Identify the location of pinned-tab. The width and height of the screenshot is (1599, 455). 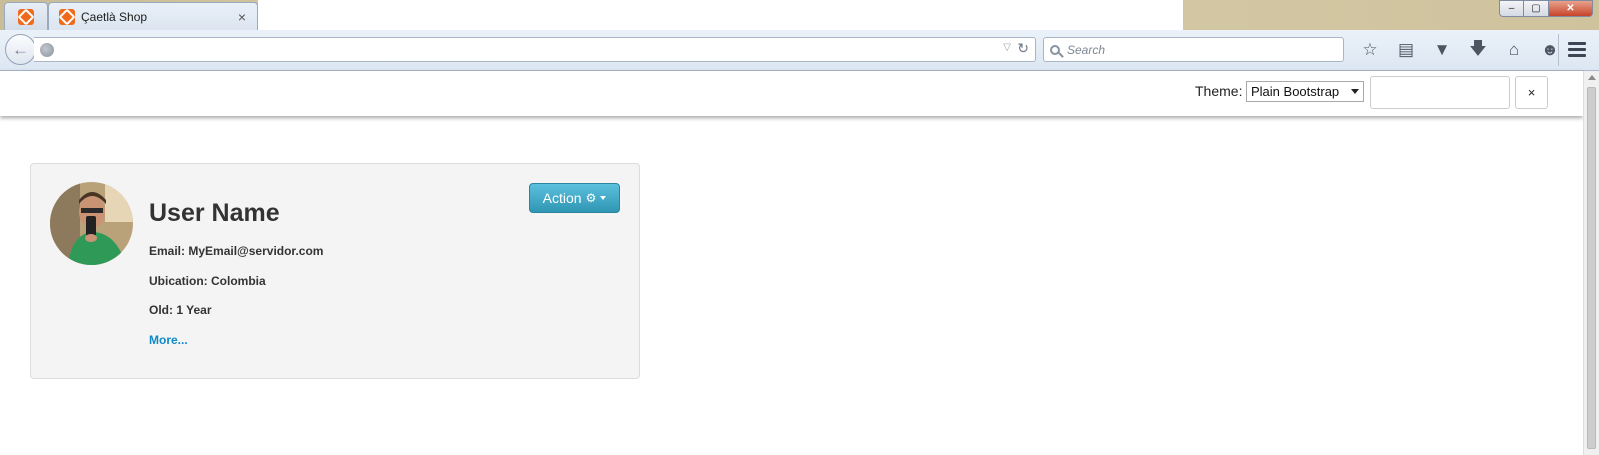
(26, 16).